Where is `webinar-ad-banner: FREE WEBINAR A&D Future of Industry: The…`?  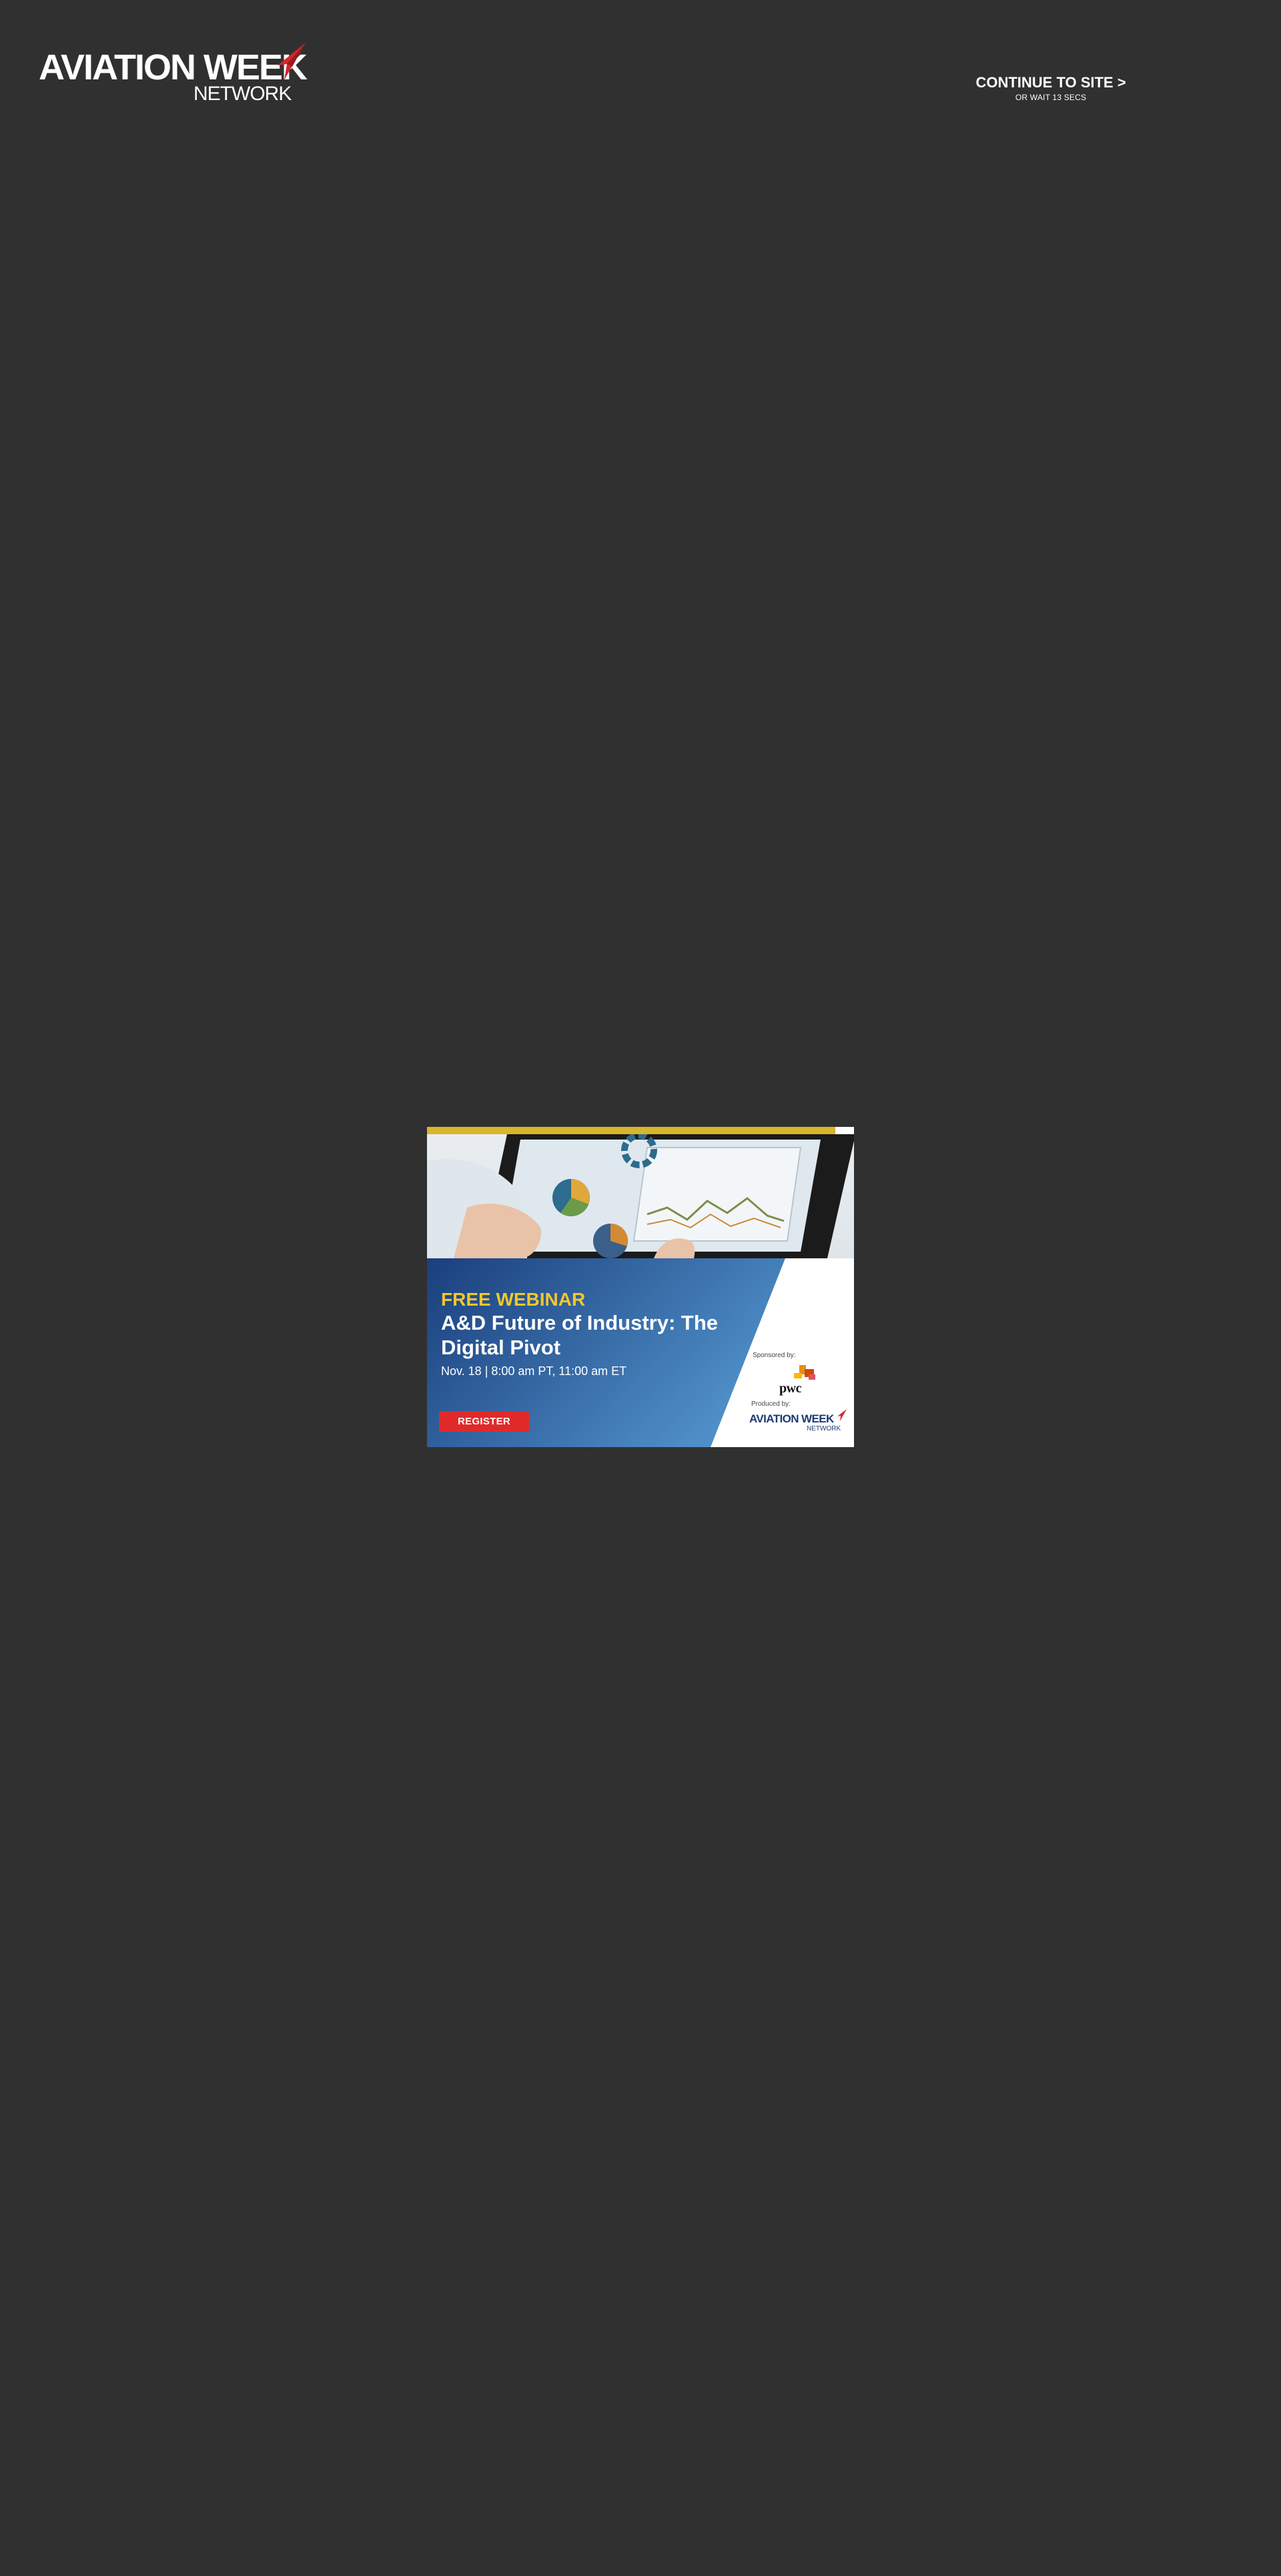
webinar-ad-banner: FREE WEBINAR A&D Future of Industry: The… is located at coordinates (641, 1287).